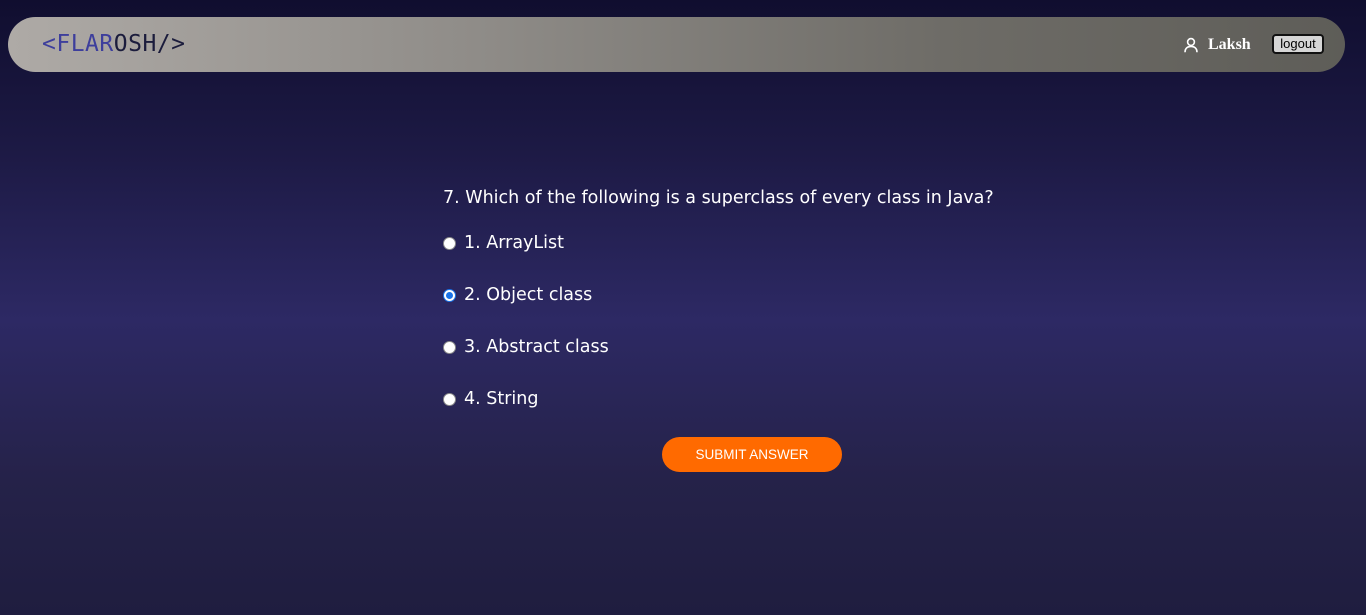 The width and height of the screenshot is (1366, 615). I want to click on logo-close-bracket: />, so click(171, 44).